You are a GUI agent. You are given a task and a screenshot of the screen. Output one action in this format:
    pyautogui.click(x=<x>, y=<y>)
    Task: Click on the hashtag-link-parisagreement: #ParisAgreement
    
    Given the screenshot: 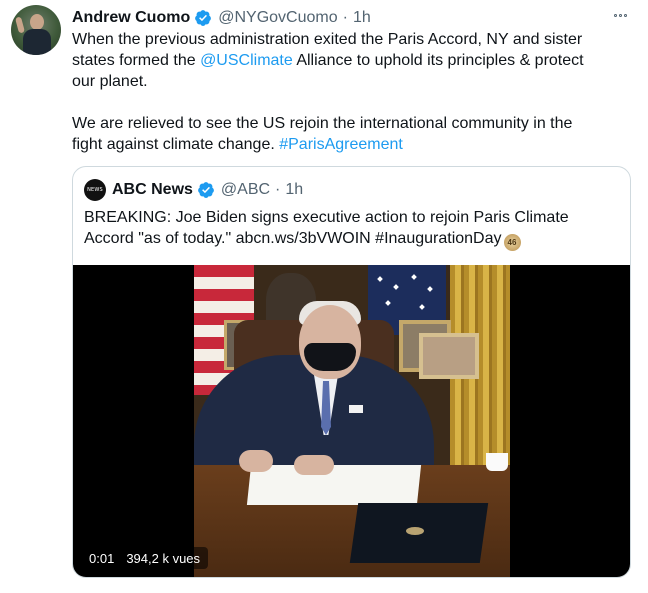 What is the action you would take?
    pyautogui.click(x=341, y=144)
    